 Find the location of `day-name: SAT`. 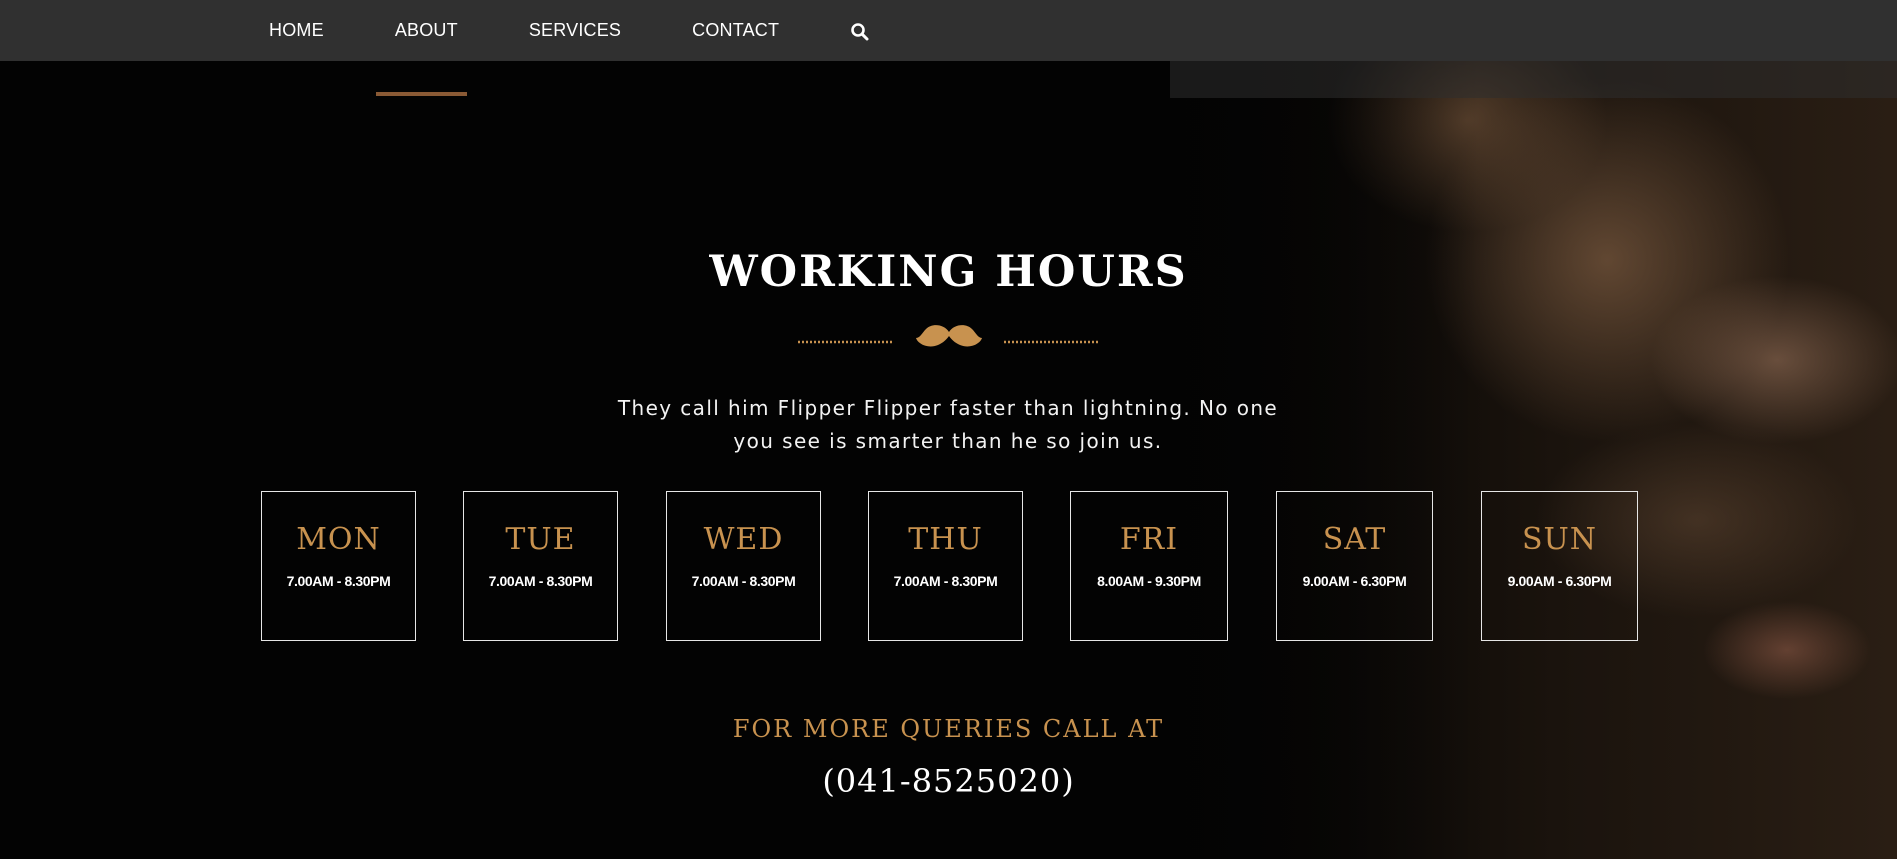

day-name: SAT is located at coordinates (1354, 539).